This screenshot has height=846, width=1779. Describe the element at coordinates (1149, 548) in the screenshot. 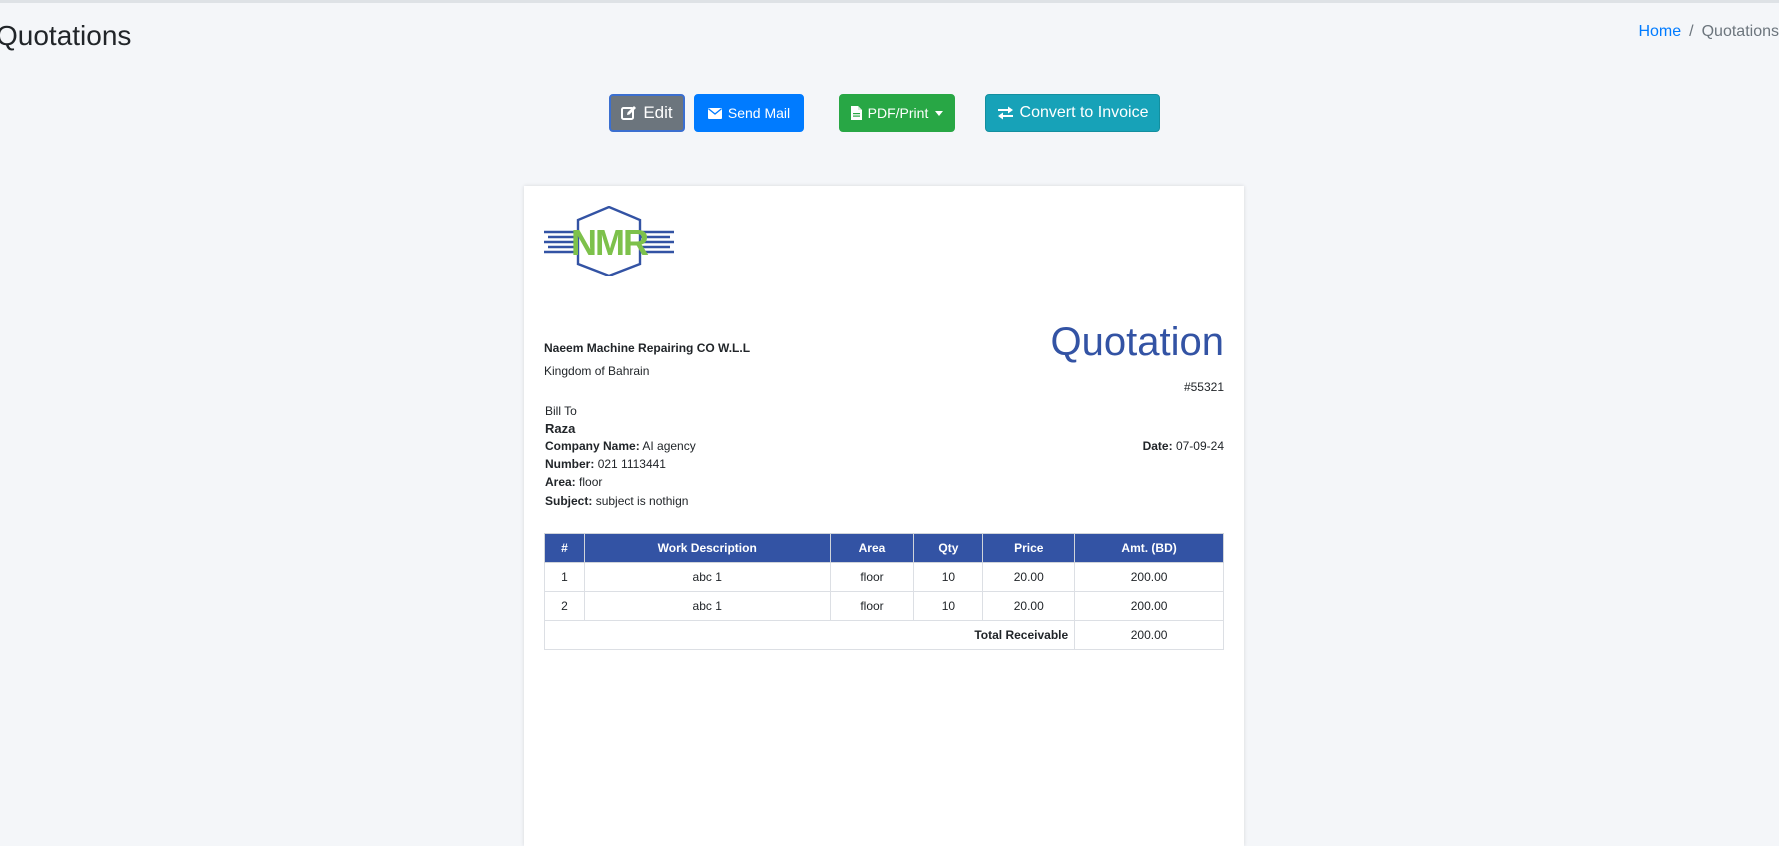

I see `column-header-amount: Amt. (BD)` at that location.